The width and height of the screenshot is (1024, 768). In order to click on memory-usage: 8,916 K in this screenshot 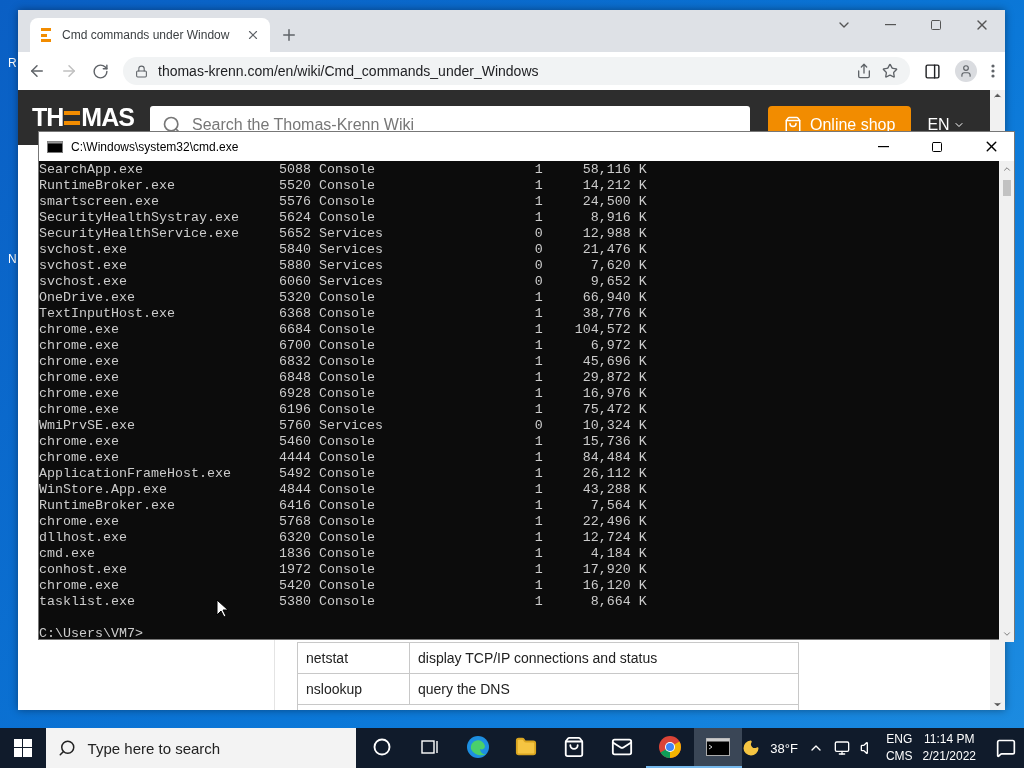, I will do `click(618, 218)`.